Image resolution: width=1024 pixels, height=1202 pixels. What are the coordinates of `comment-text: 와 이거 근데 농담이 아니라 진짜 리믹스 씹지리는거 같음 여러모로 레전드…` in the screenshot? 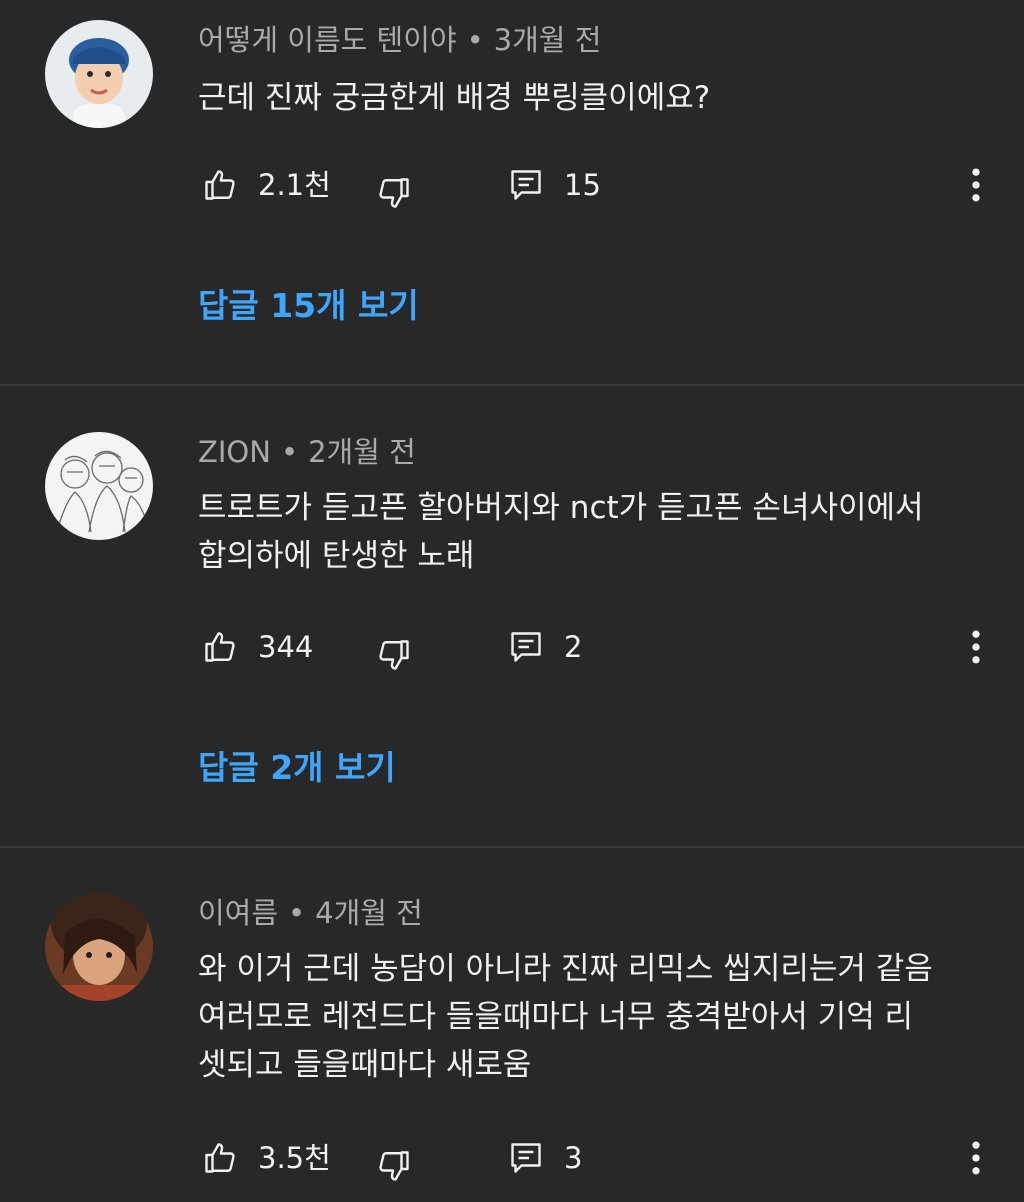 It's located at (593, 1017).